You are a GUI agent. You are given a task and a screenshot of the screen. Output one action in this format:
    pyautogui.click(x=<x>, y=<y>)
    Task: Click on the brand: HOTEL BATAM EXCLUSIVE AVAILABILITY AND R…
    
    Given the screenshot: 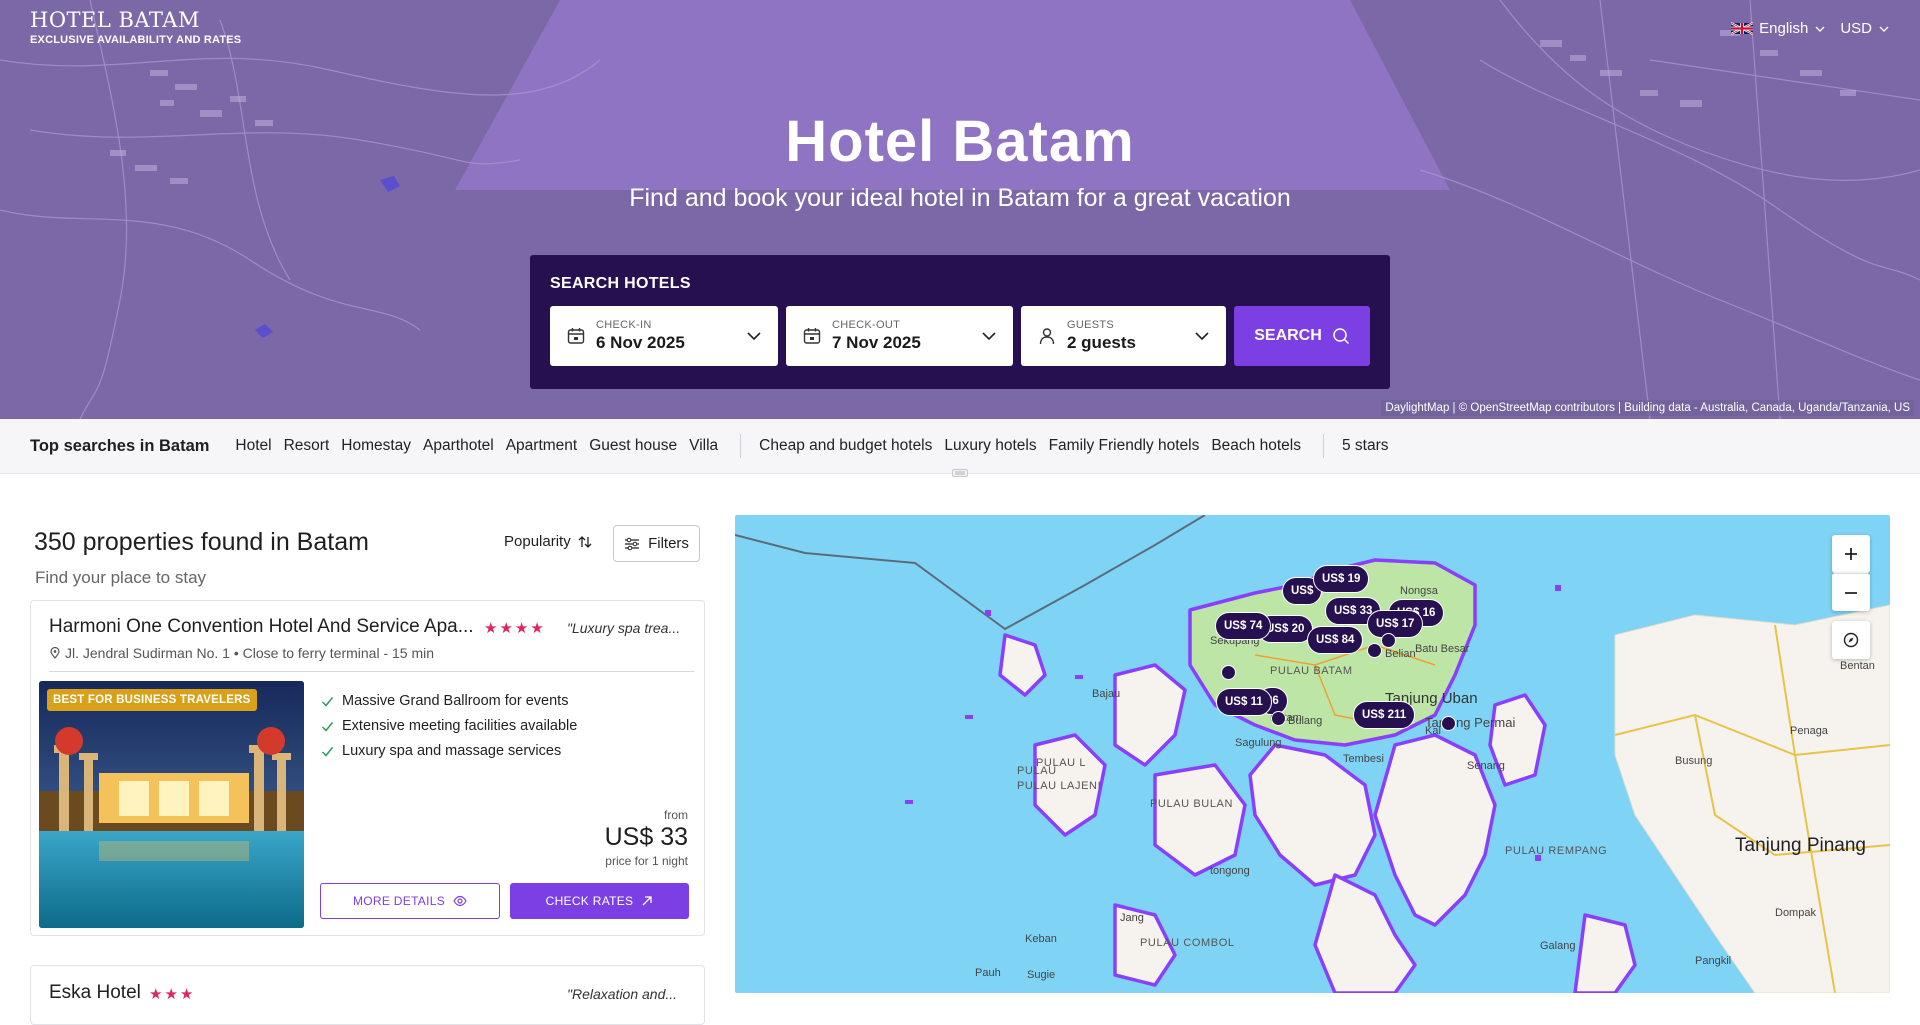 What is the action you would take?
    pyautogui.click(x=135, y=27)
    